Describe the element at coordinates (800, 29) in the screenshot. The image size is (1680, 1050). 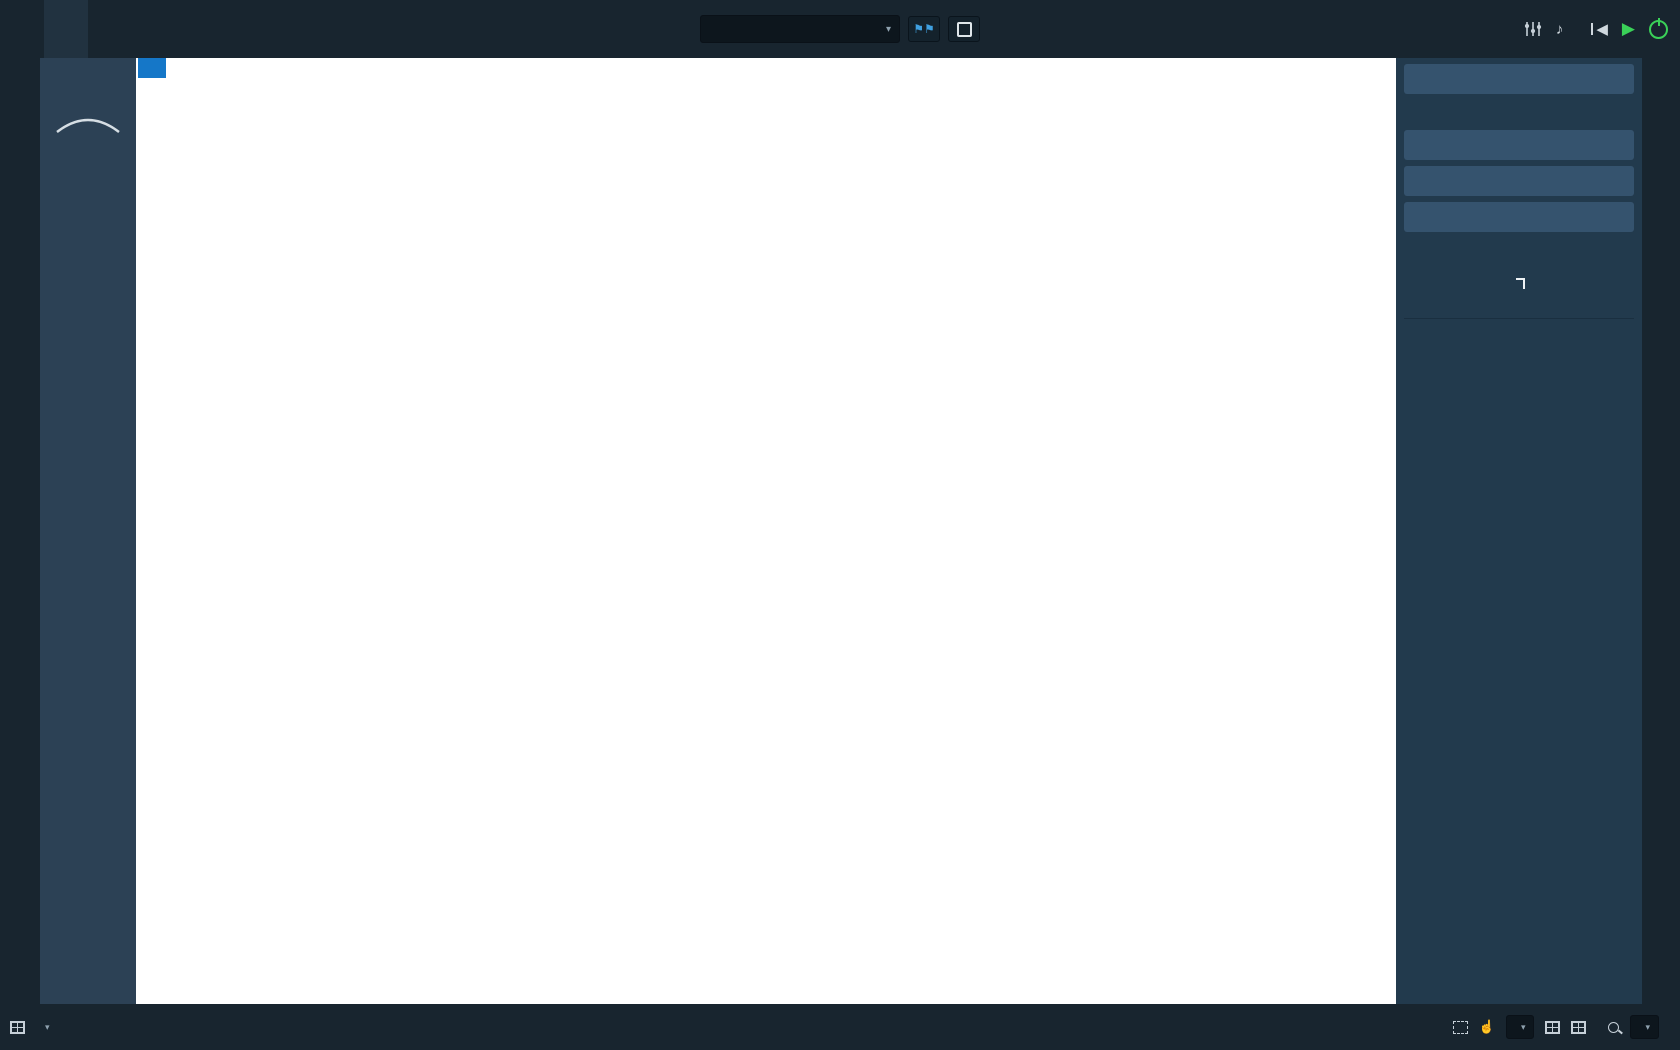
I see `layout-selector: ▾` at that location.